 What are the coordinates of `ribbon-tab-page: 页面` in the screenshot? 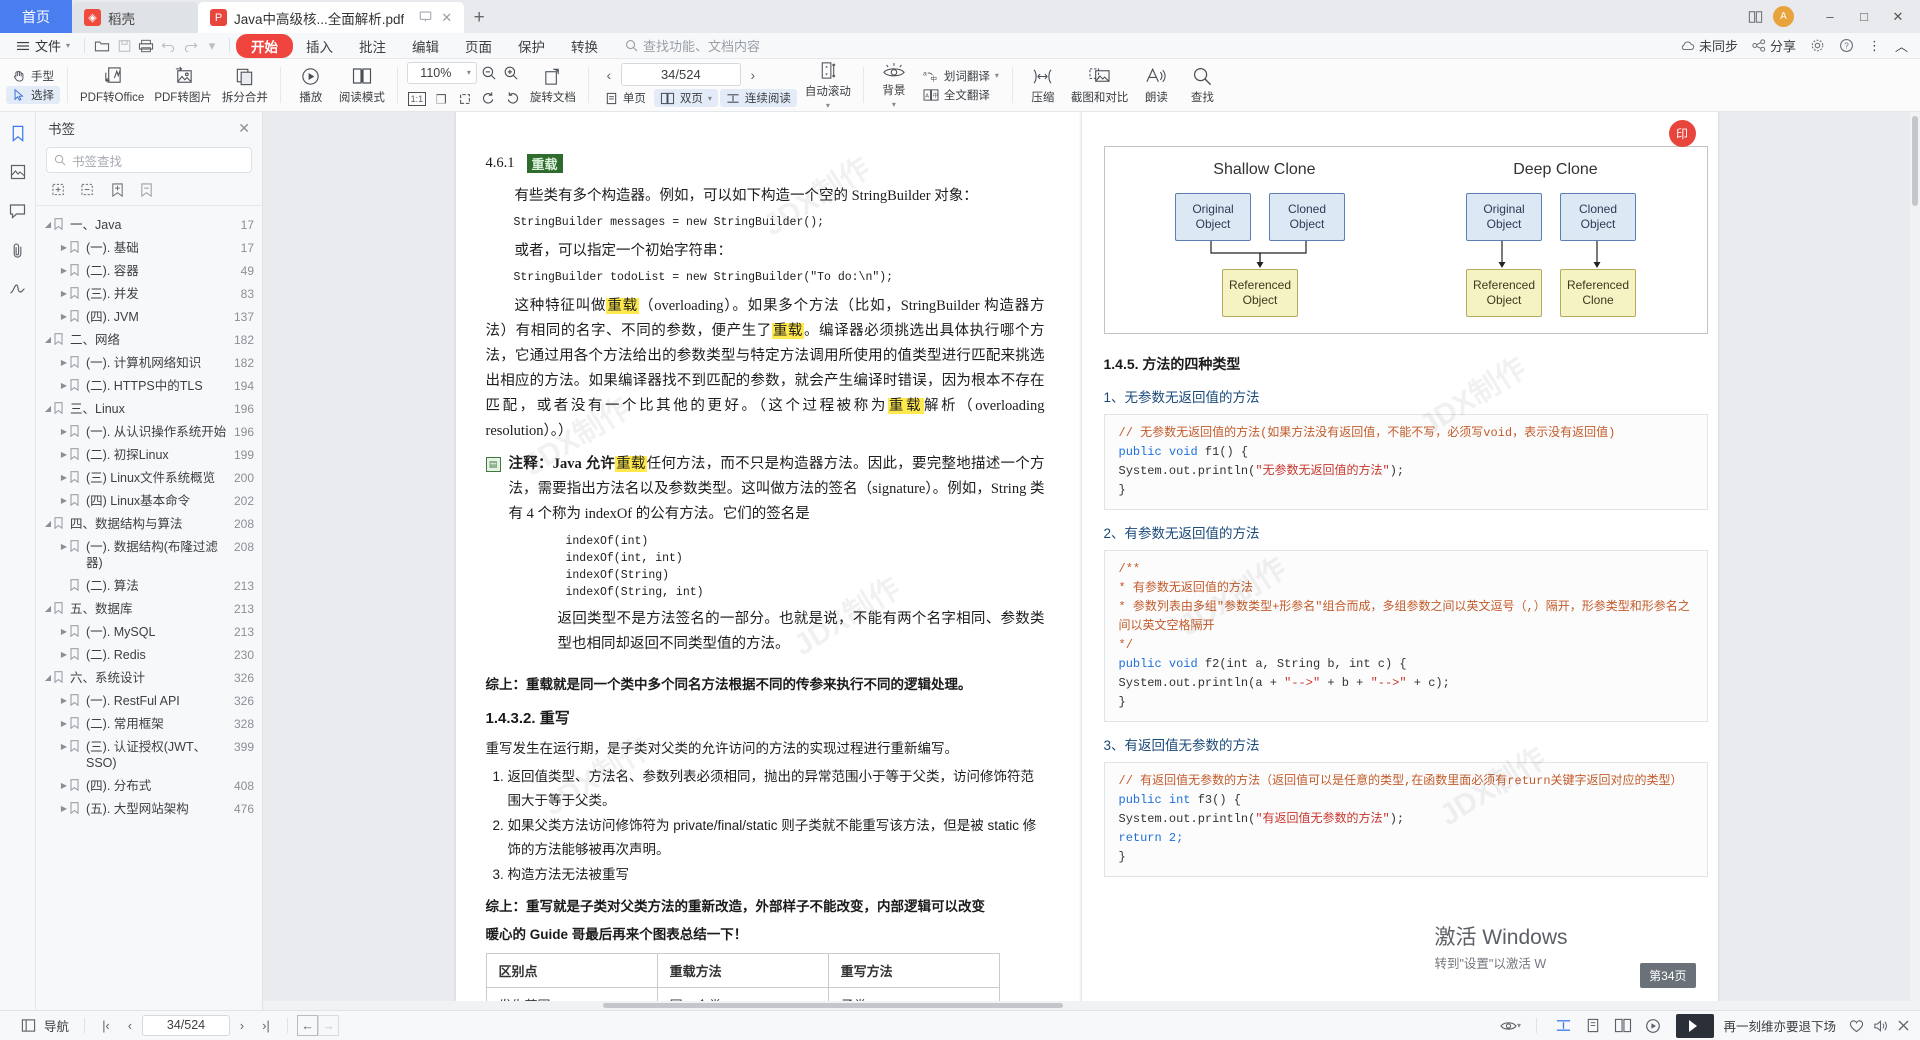 It's located at (478, 46).